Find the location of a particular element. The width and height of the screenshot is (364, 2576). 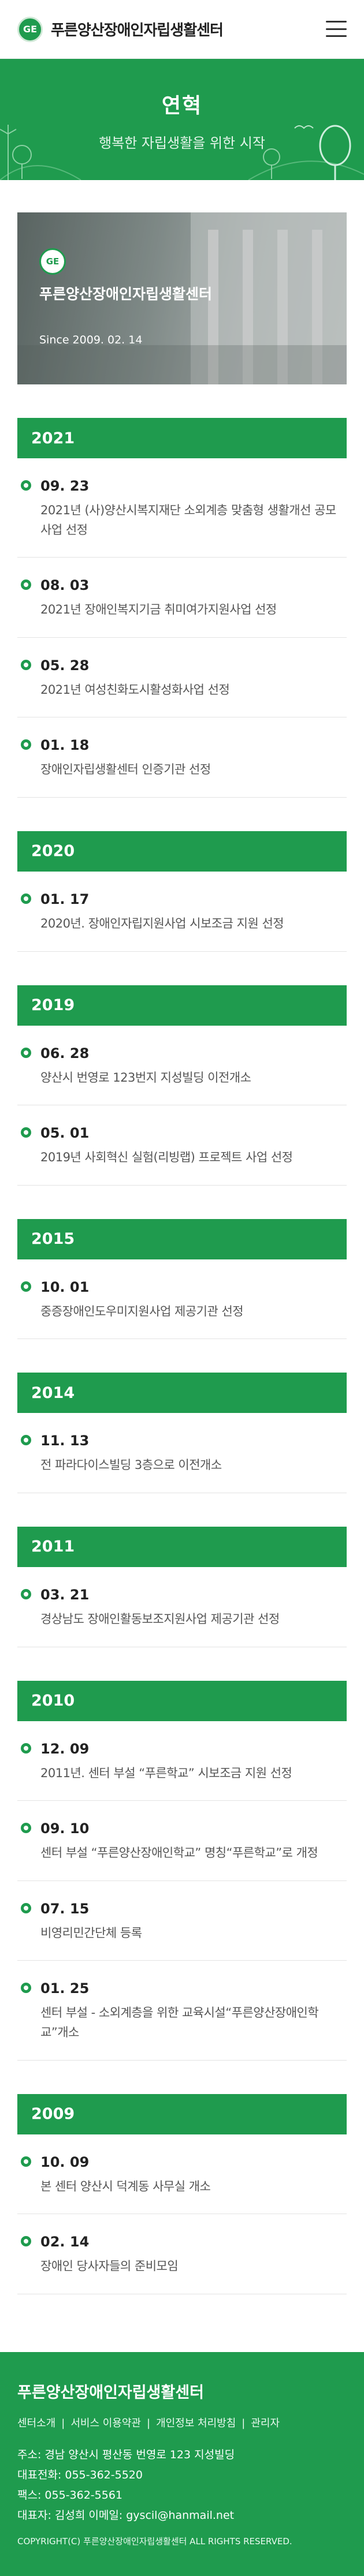

history-item: 08. 03 2021년 장애인복지기금 취미여가지원사업 선정 is located at coordinates (182, 598).